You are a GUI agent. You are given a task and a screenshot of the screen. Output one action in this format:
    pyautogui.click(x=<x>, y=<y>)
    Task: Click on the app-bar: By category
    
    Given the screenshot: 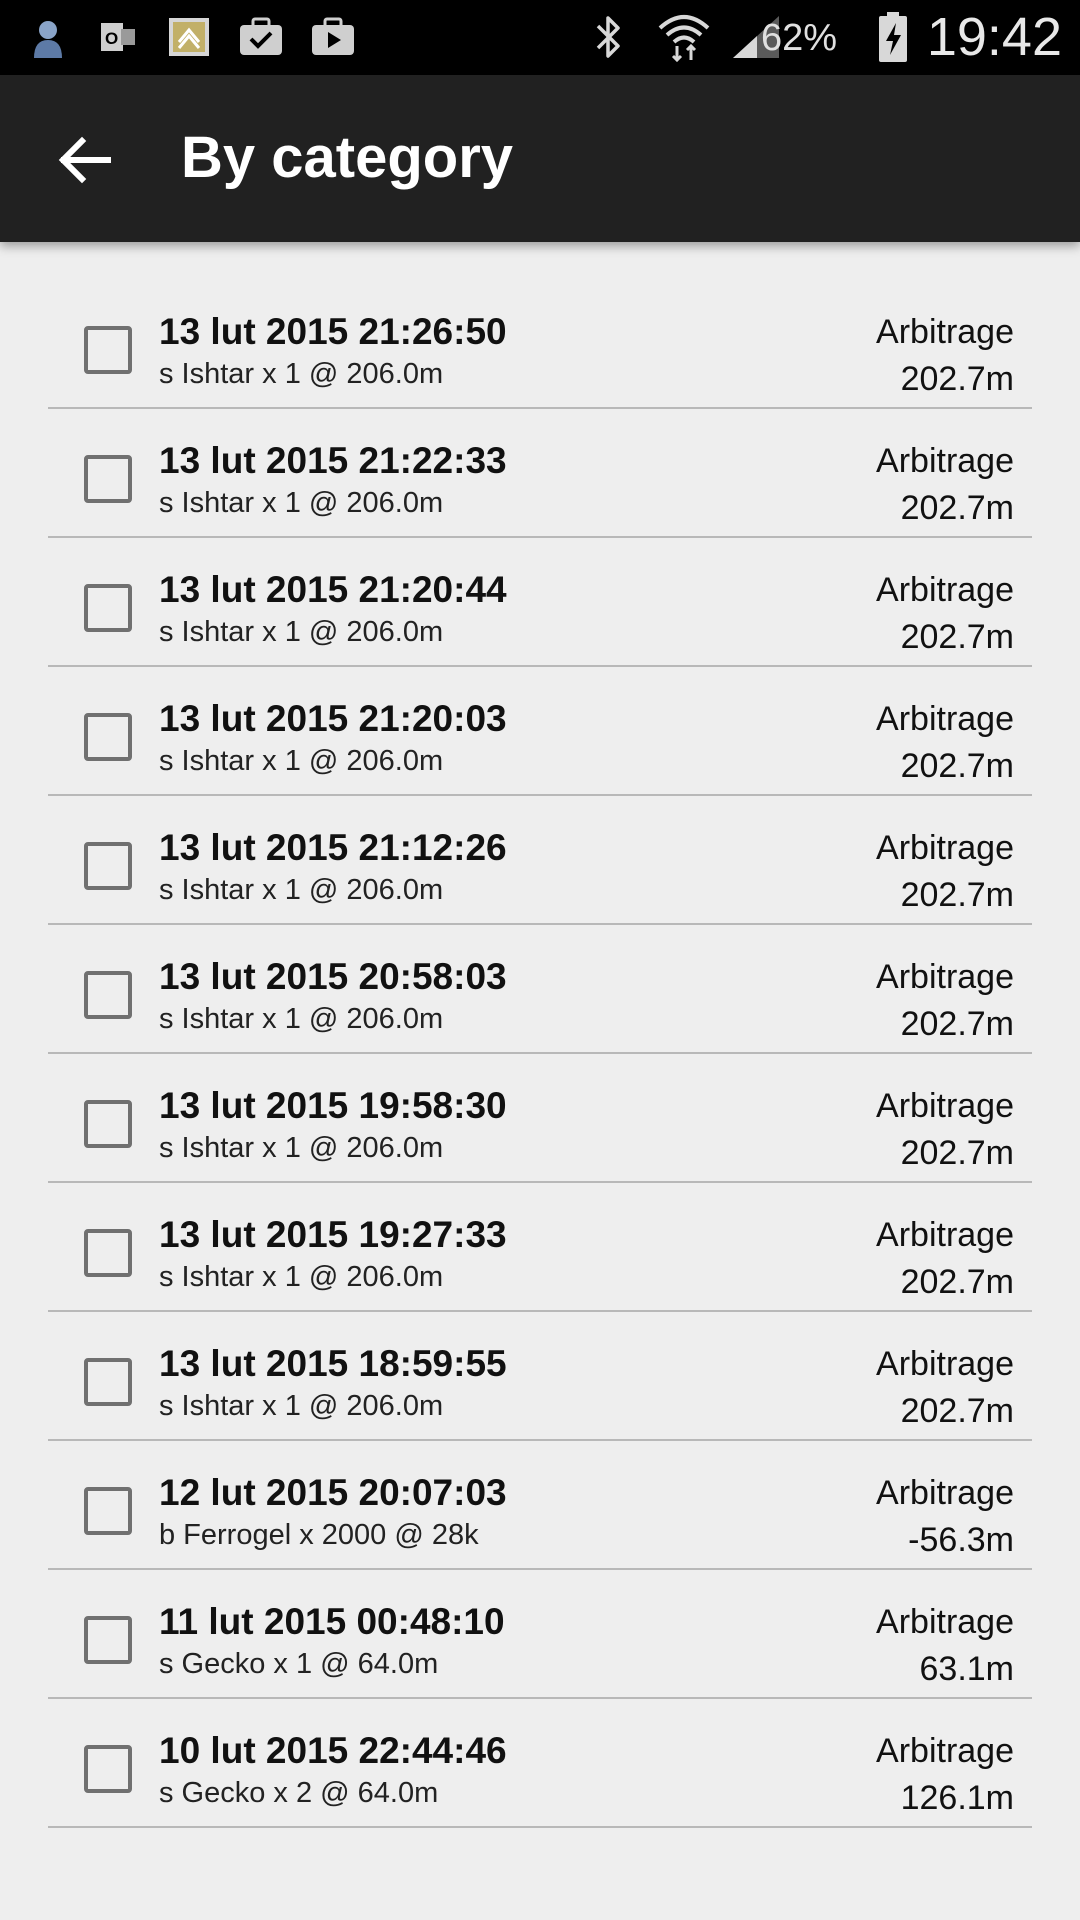 What is the action you would take?
    pyautogui.click(x=540, y=158)
    